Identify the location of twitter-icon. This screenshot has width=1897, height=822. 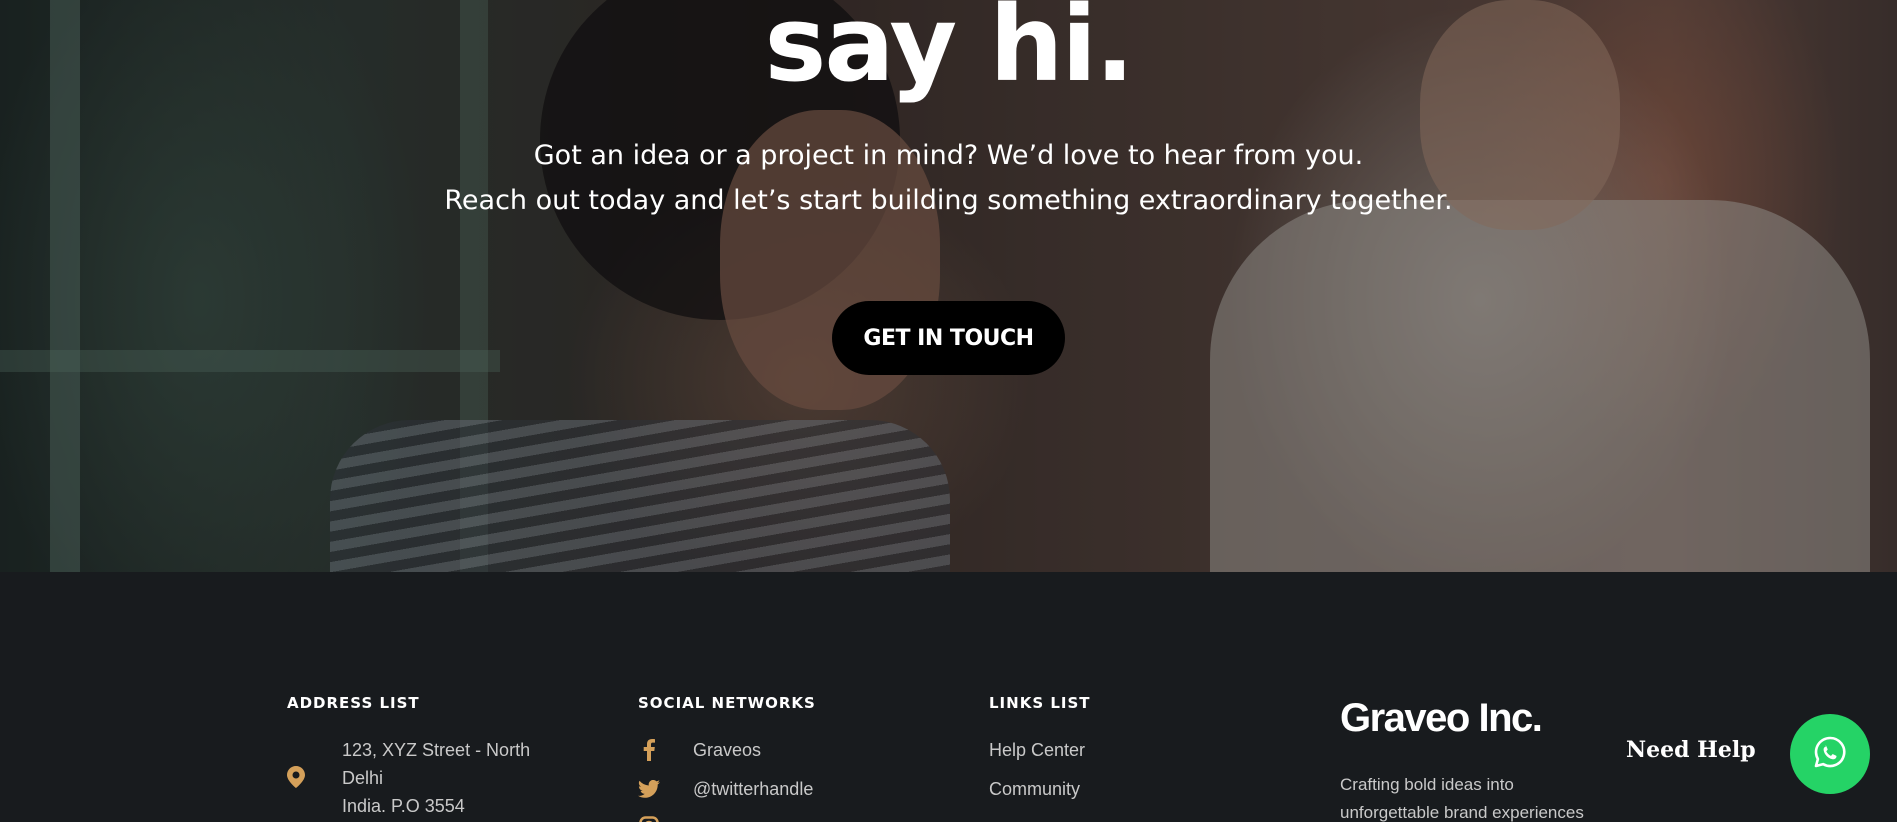
(649, 789).